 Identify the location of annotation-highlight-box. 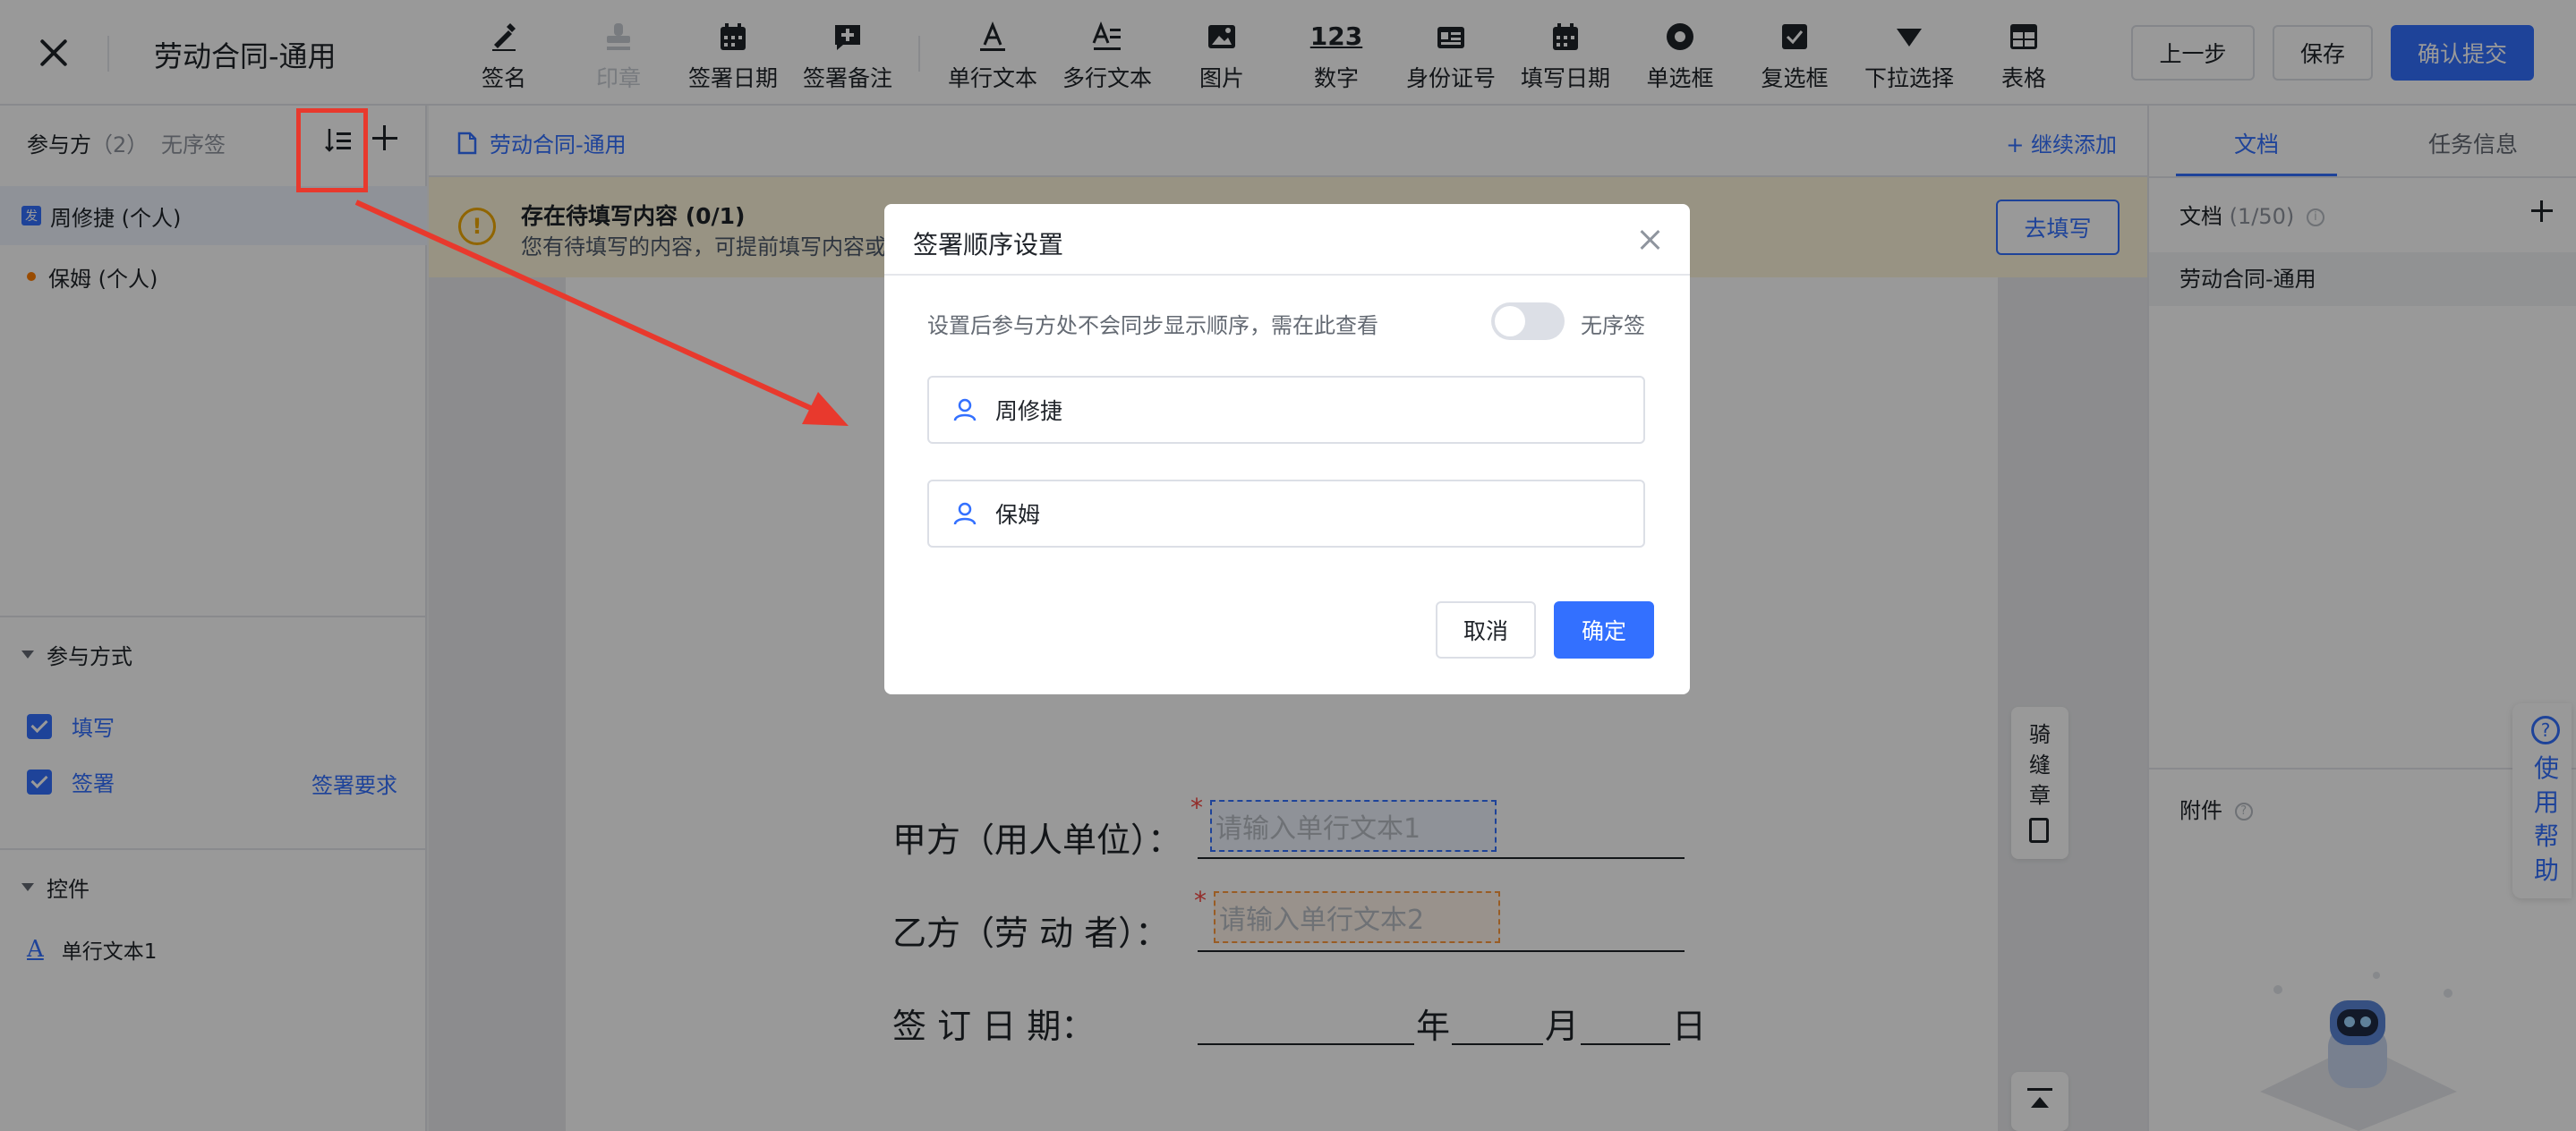
(332, 150).